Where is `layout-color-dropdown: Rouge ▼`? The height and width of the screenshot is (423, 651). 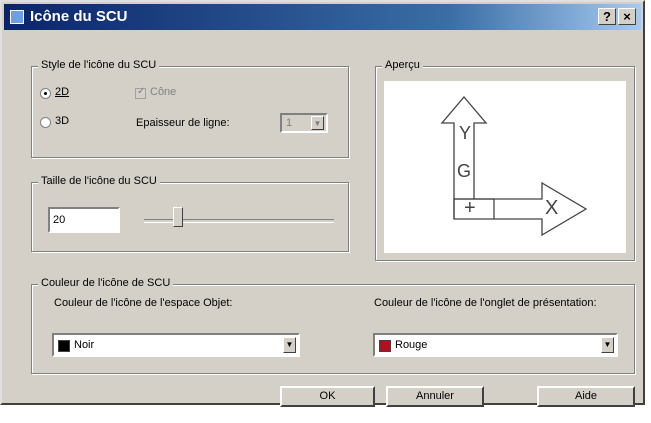
layout-color-dropdown: Rouge ▼ is located at coordinates (495, 345).